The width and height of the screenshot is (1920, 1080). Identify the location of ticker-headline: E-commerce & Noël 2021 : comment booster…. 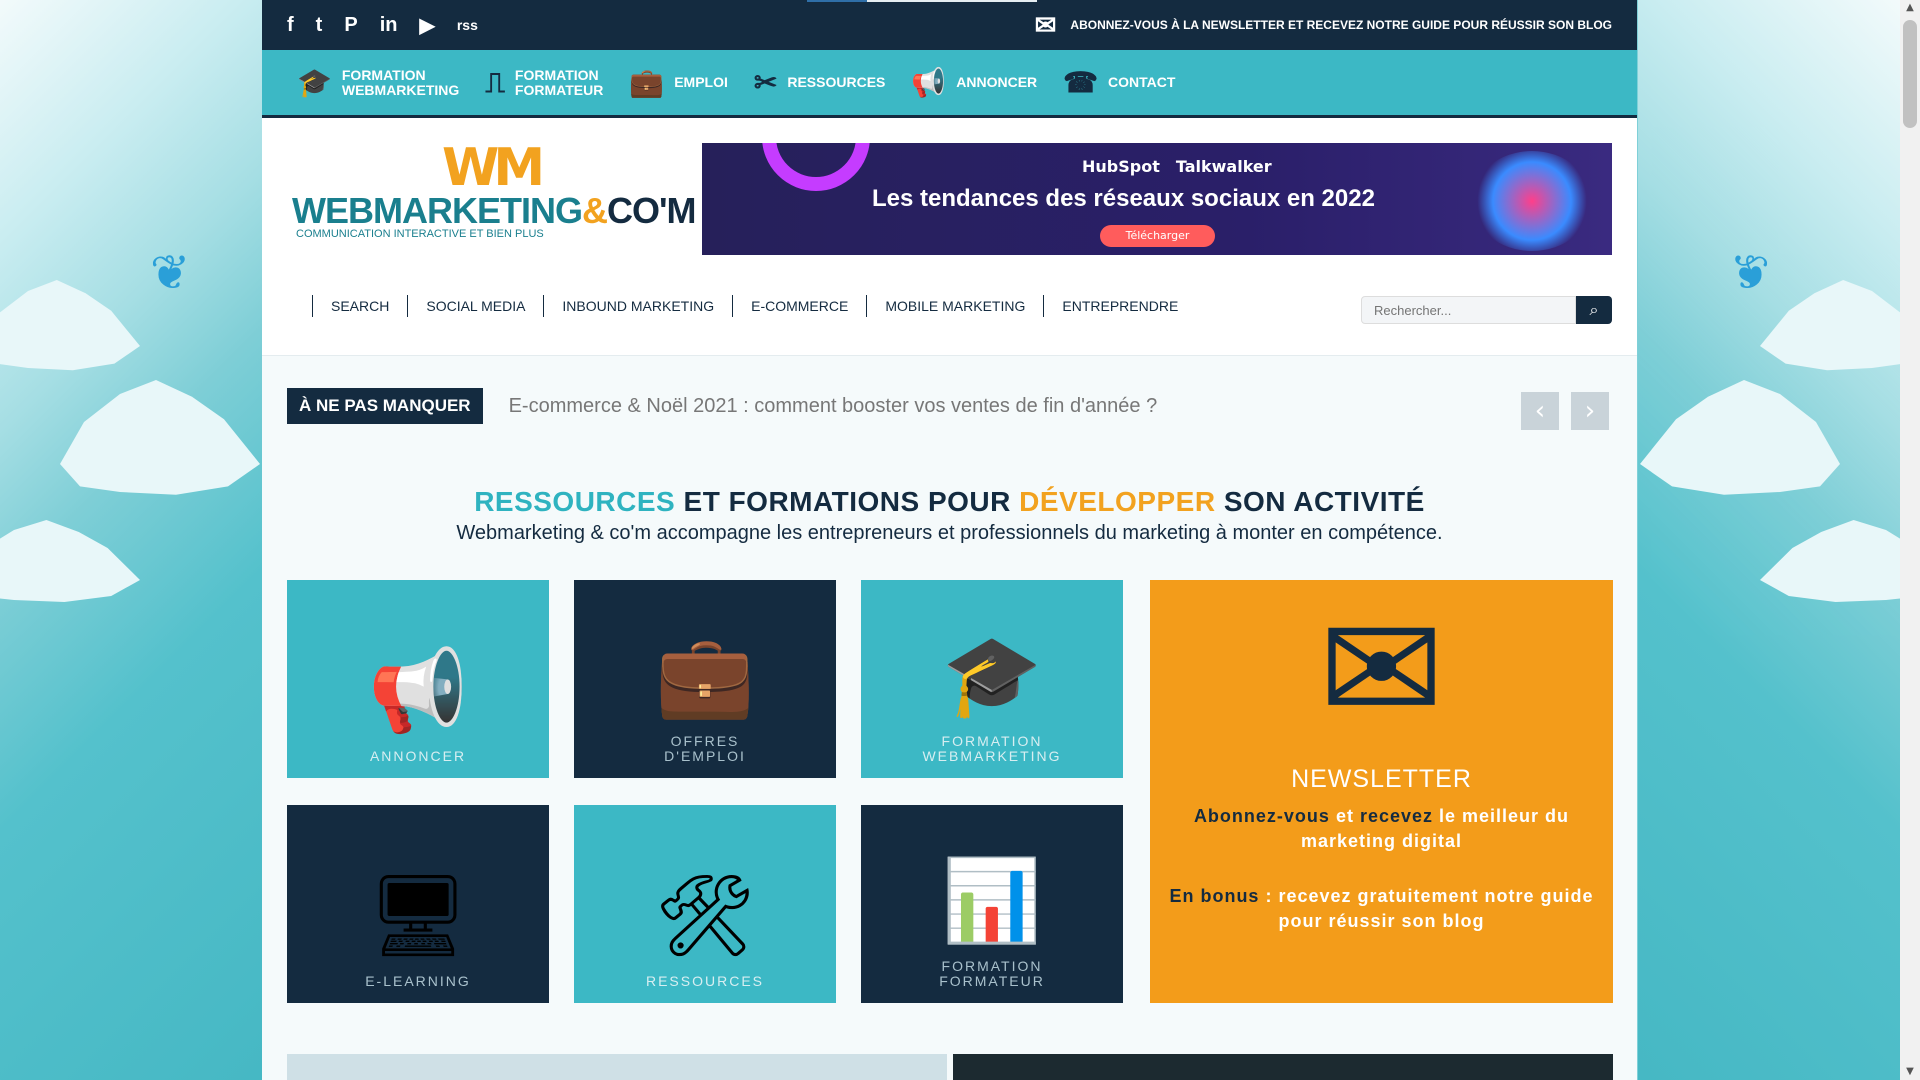
(833, 406).